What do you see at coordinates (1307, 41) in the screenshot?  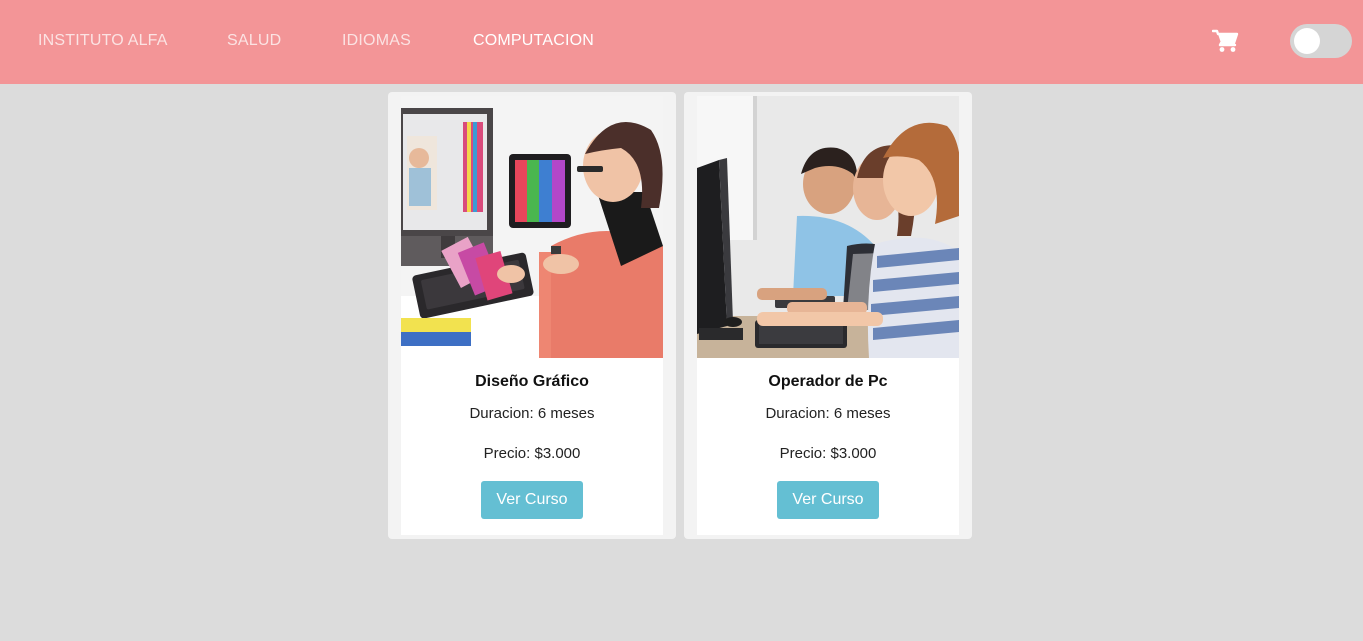 I see `toggle-knob` at bounding box center [1307, 41].